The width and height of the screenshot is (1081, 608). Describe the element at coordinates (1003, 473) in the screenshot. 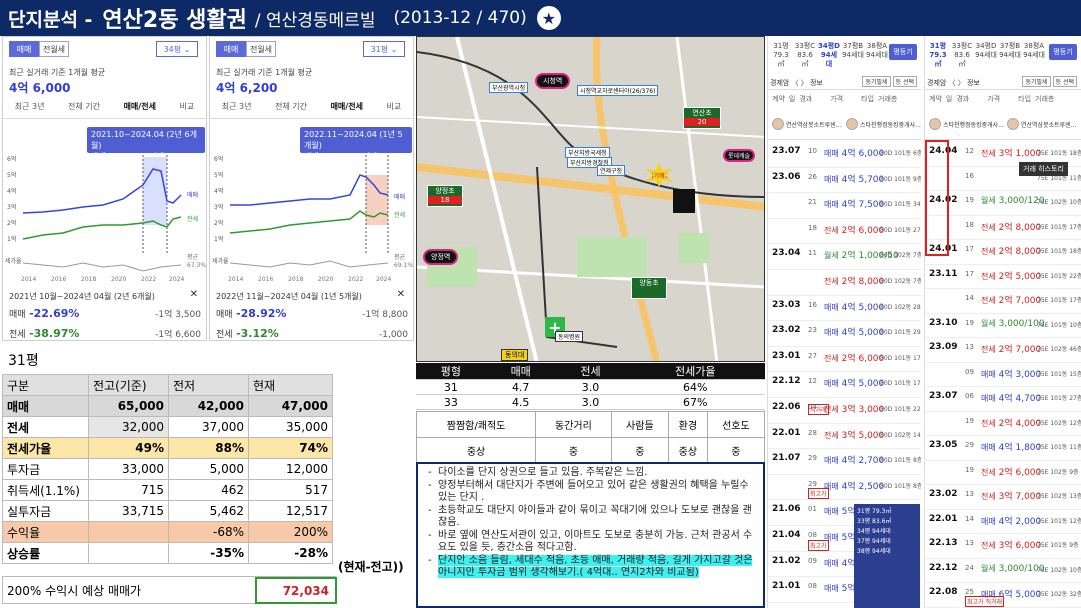

I see `list-item: 19 전세 2억 6,000 75E 102동 9층` at that location.